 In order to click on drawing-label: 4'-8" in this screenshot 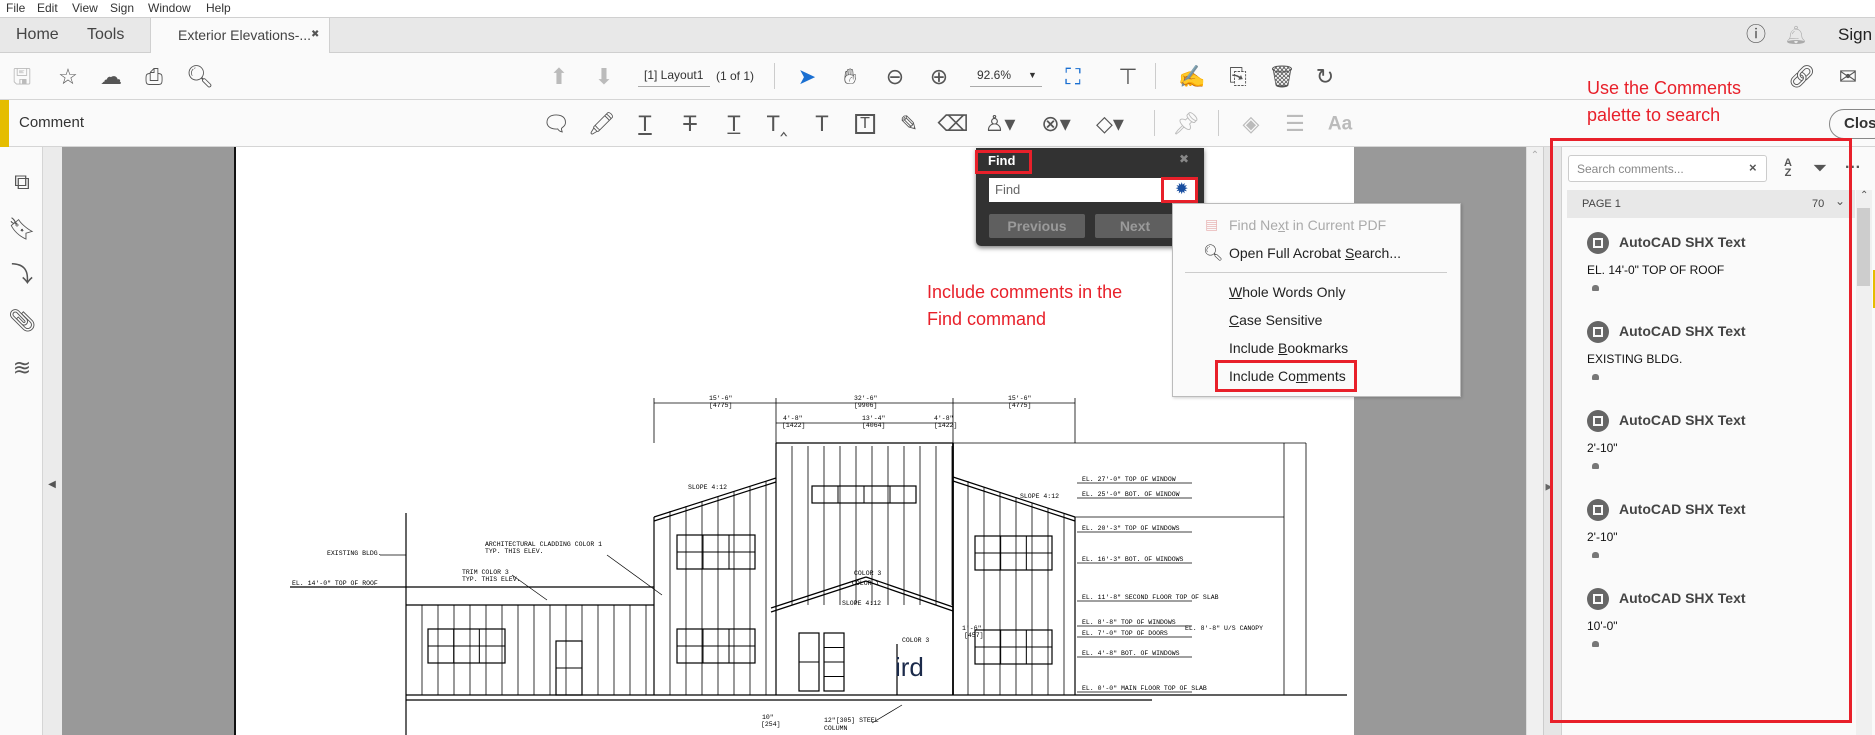, I will do `click(793, 418)`.